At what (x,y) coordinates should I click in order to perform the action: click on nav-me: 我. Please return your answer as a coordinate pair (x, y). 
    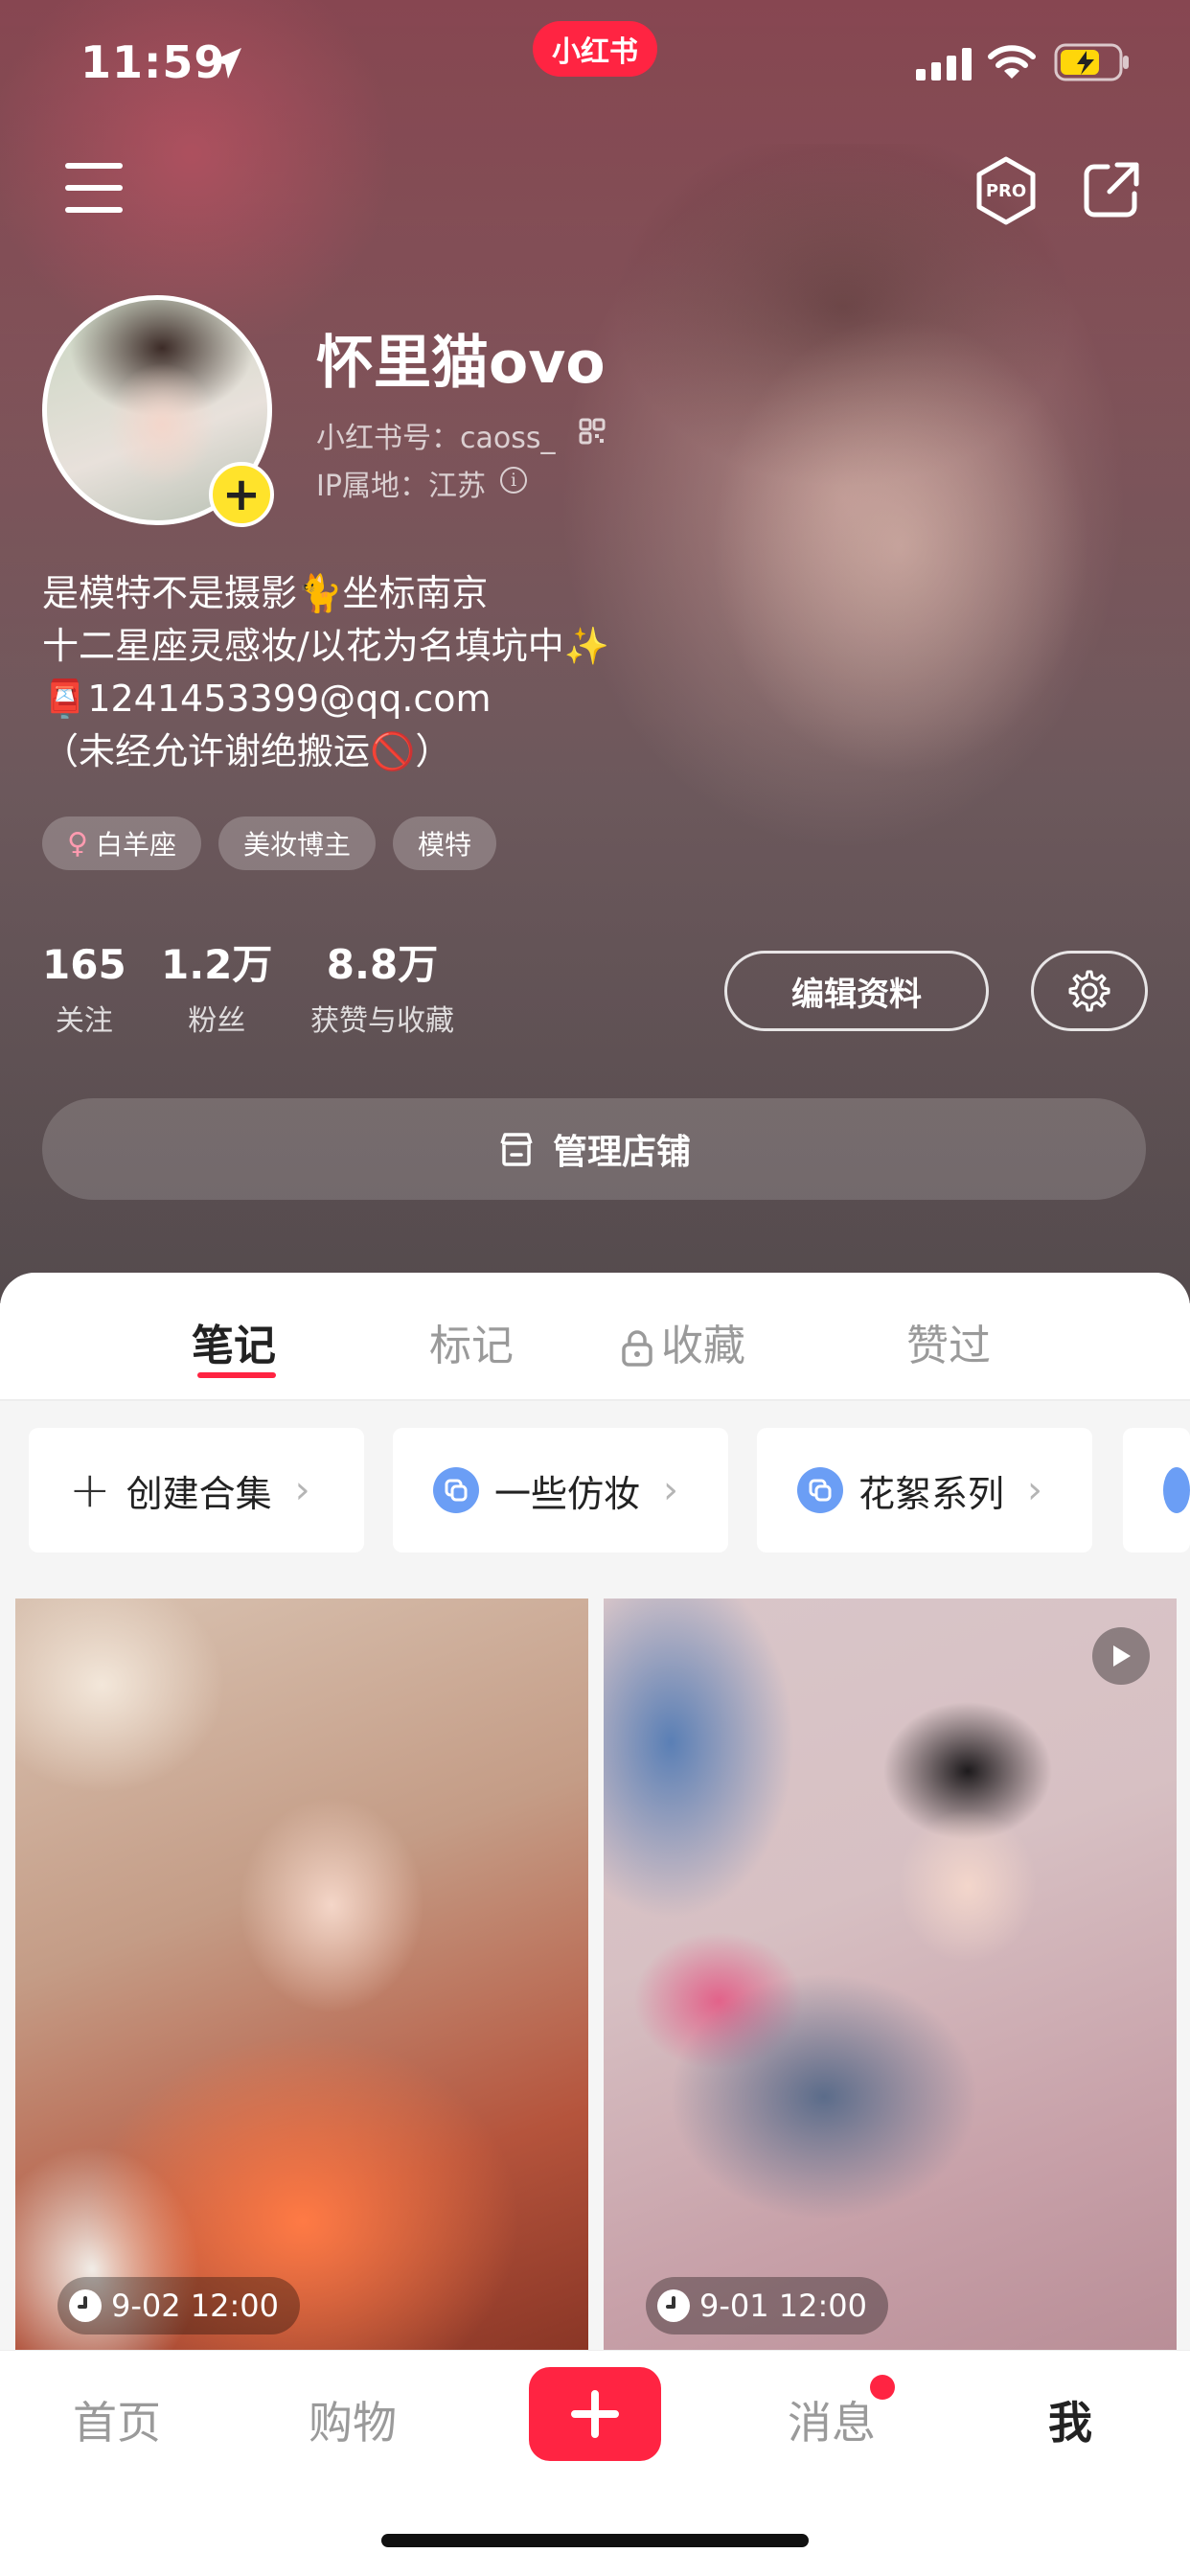
    Looking at the image, I should click on (1070, 2419).